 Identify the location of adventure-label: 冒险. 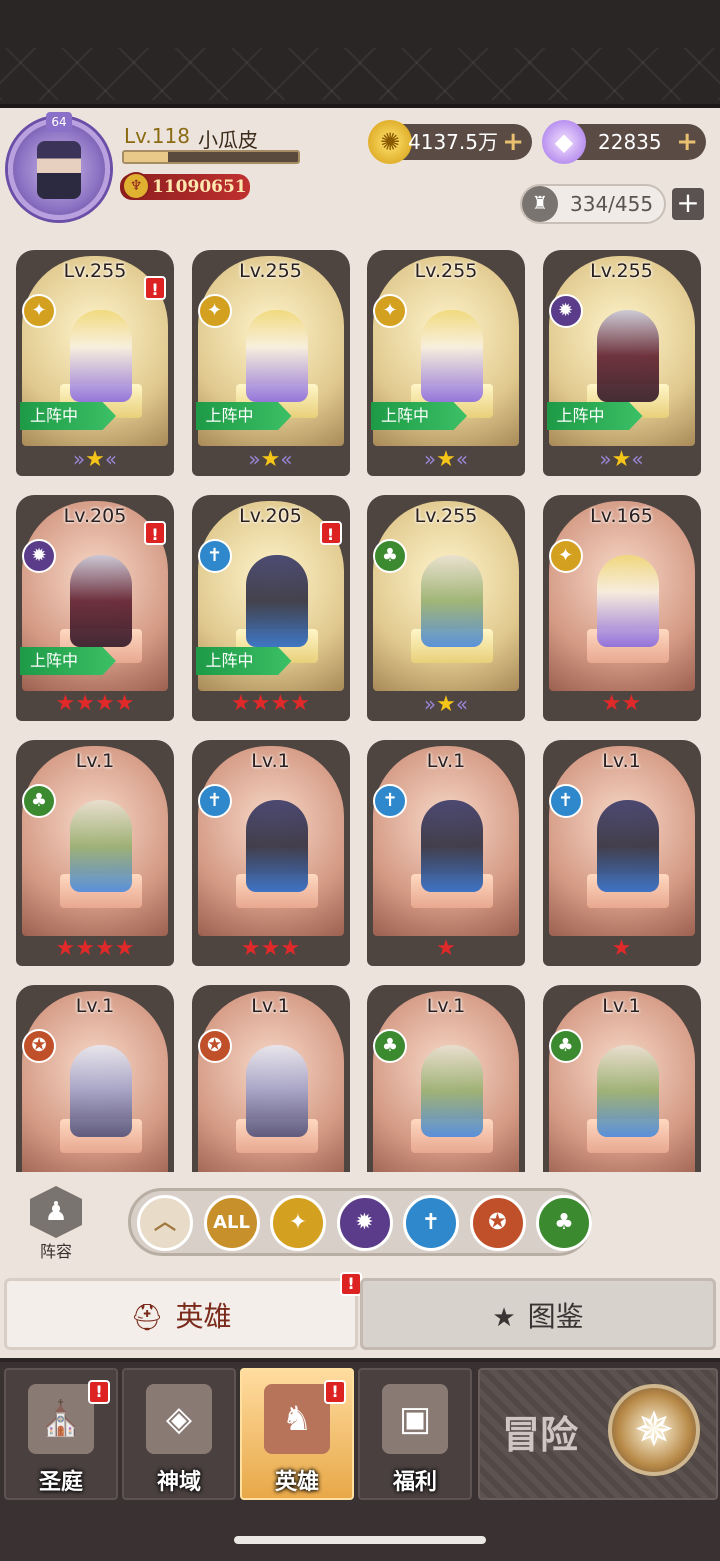
(540, 1435).